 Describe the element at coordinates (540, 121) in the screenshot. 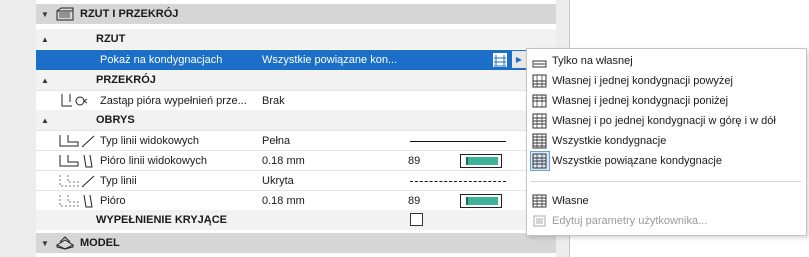

I see `story-updown-icon` at that location.